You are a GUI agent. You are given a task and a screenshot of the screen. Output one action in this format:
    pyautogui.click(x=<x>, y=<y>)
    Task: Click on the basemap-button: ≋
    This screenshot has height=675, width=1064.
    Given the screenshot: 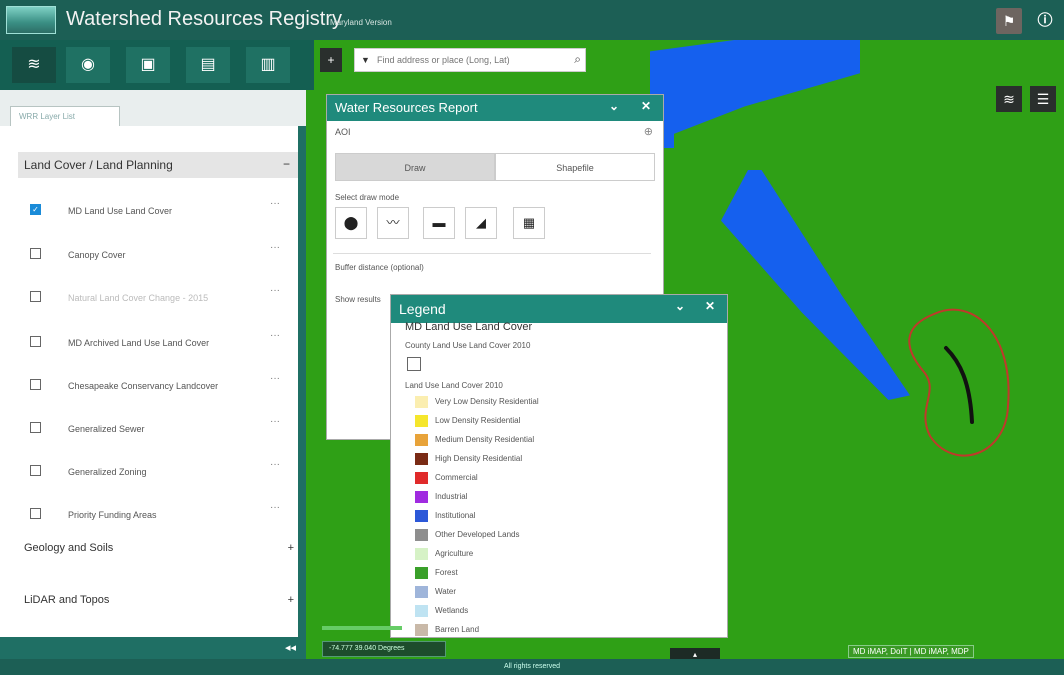 What is the action you would take?
    pyautogui.click(x=1009, y=99)
    